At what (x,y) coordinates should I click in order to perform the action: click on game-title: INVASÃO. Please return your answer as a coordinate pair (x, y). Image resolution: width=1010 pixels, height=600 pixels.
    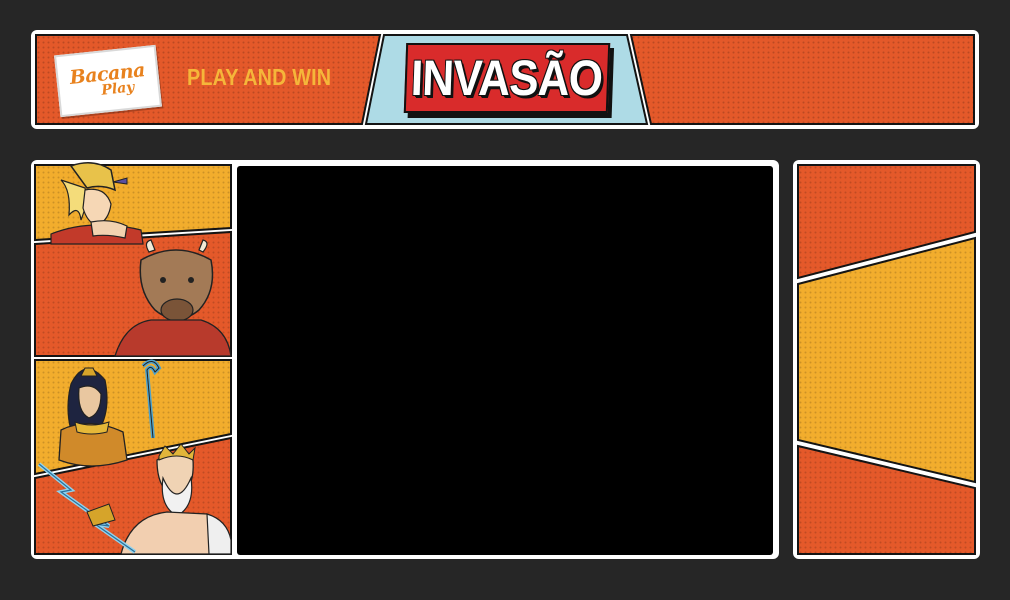
    Looking at the image, I should click on (507, 78).